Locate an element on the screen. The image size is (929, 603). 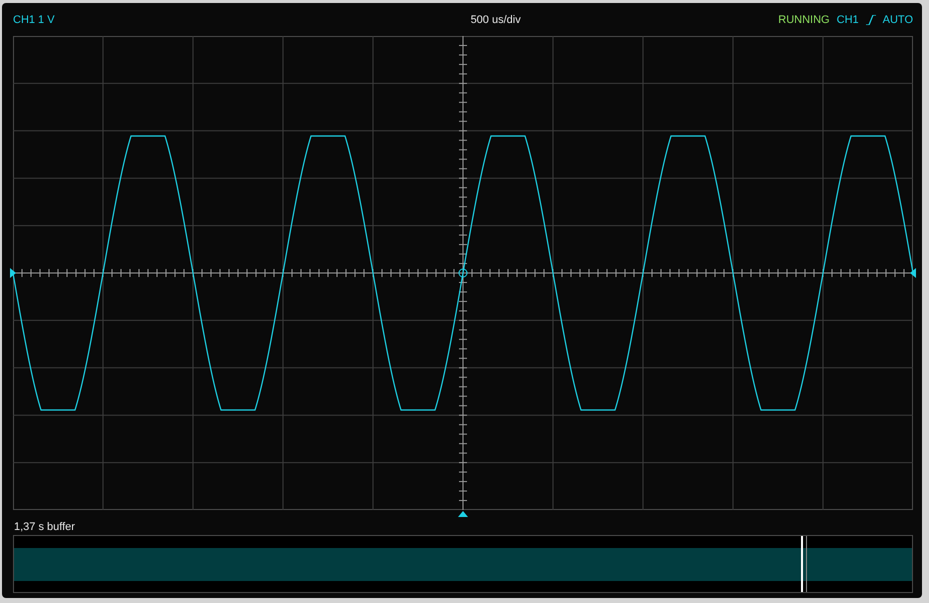
rising-edge-icon is located at coordinates (871, 19).